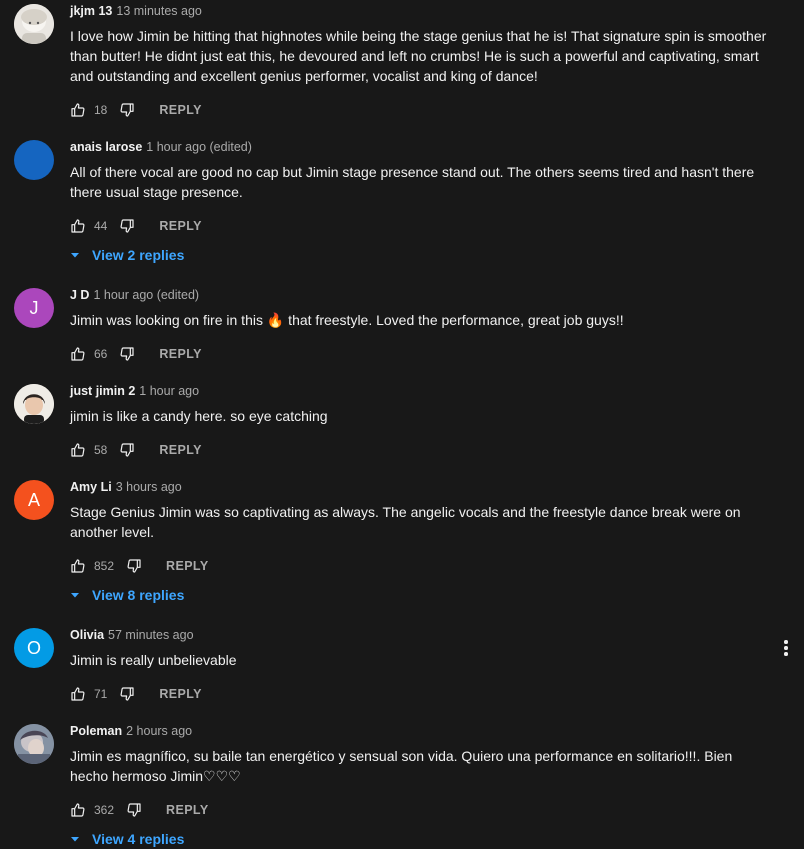 This screenshot has width=804, height=849. Describe the element at coordinates (106, 147) in the screenshot. I see `comment-author: anais larose` at that location.